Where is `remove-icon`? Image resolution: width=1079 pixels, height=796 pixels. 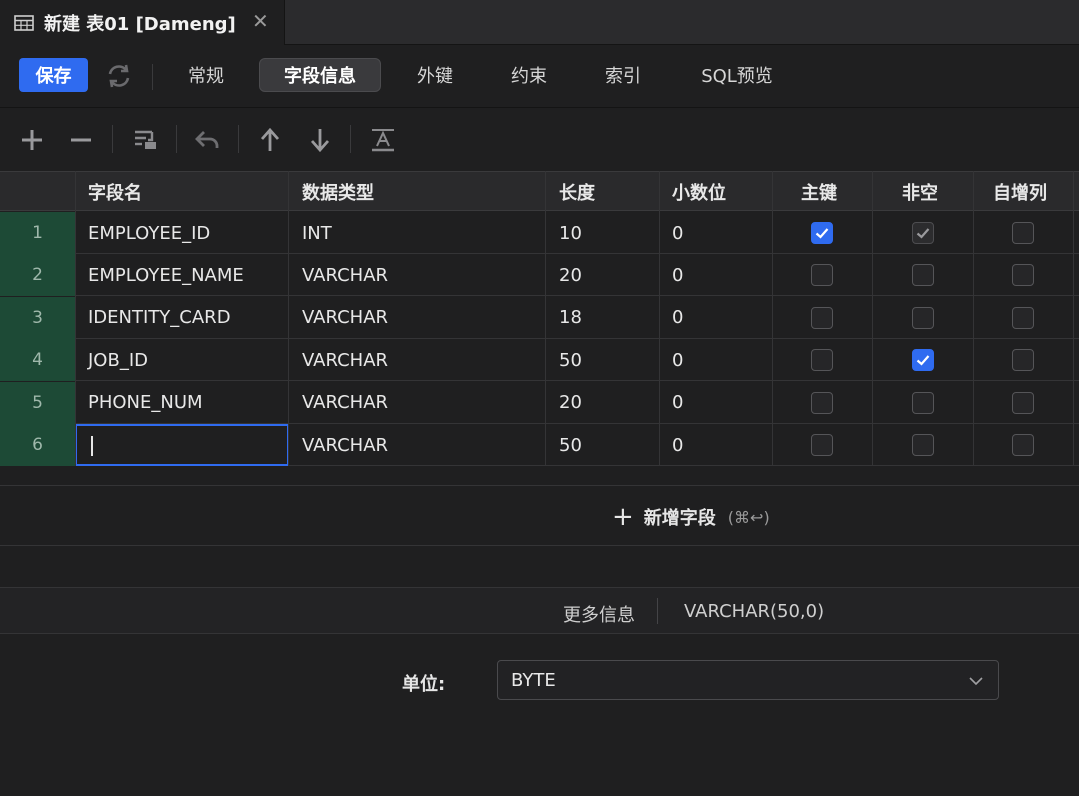 remove-icon is located at coordinates (81, 140).